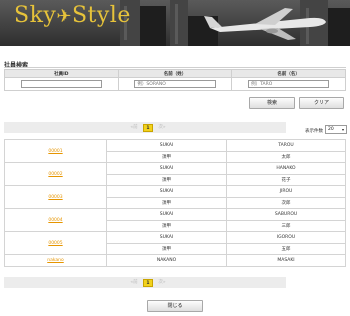 Image resolution: width=350 pixels, height=316 pixels. Describe the element at coordinates (175, 84) in the screenshot. I see `last-name-input` at that location.